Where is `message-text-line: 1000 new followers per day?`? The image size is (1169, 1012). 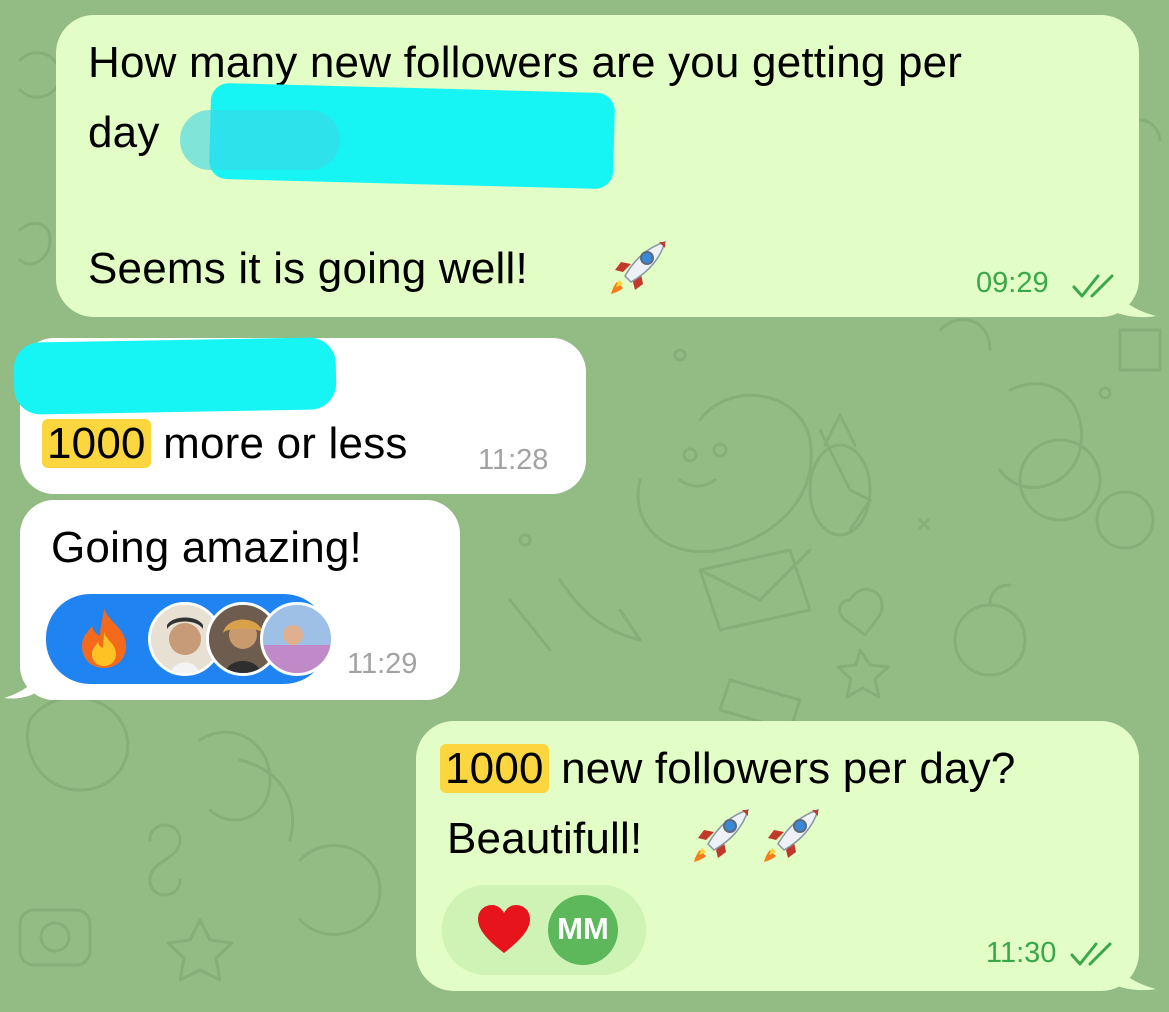
message-text-line: 1000 new followers per day? is located at coordinates (728, 769).